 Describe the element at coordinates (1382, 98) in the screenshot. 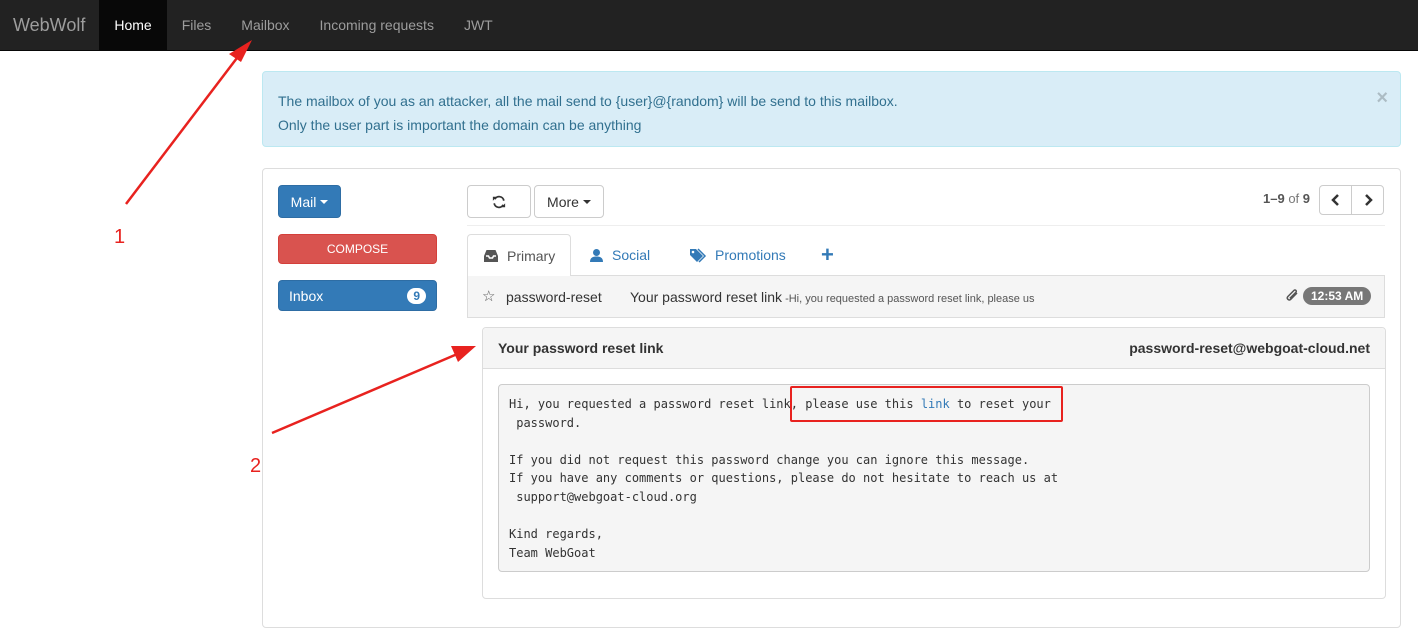

I see `close-icon: ×` at that location.